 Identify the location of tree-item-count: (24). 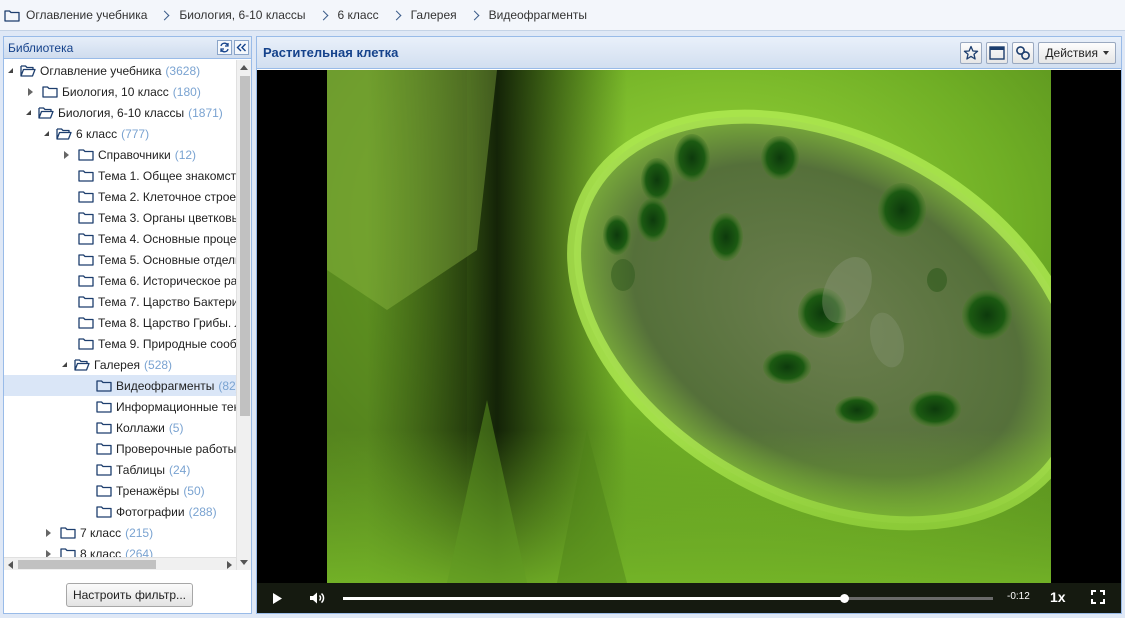
(180, 469).